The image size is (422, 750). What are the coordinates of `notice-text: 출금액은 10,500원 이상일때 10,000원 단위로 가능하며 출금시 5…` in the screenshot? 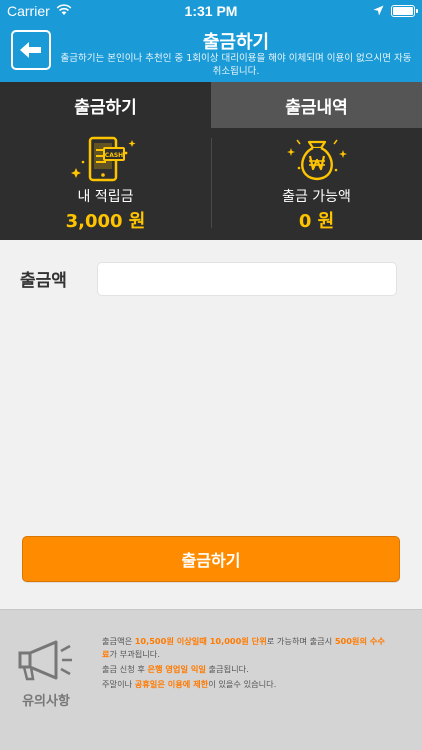 It's located at (245, 664).